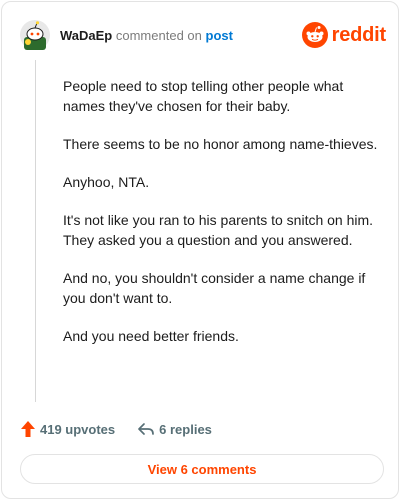 The image size is (400, 500). What do you see at coordinates (359, 34) in the screenshot?
I see `brand-wordmark: reddit` at bounding box center [359, 34].